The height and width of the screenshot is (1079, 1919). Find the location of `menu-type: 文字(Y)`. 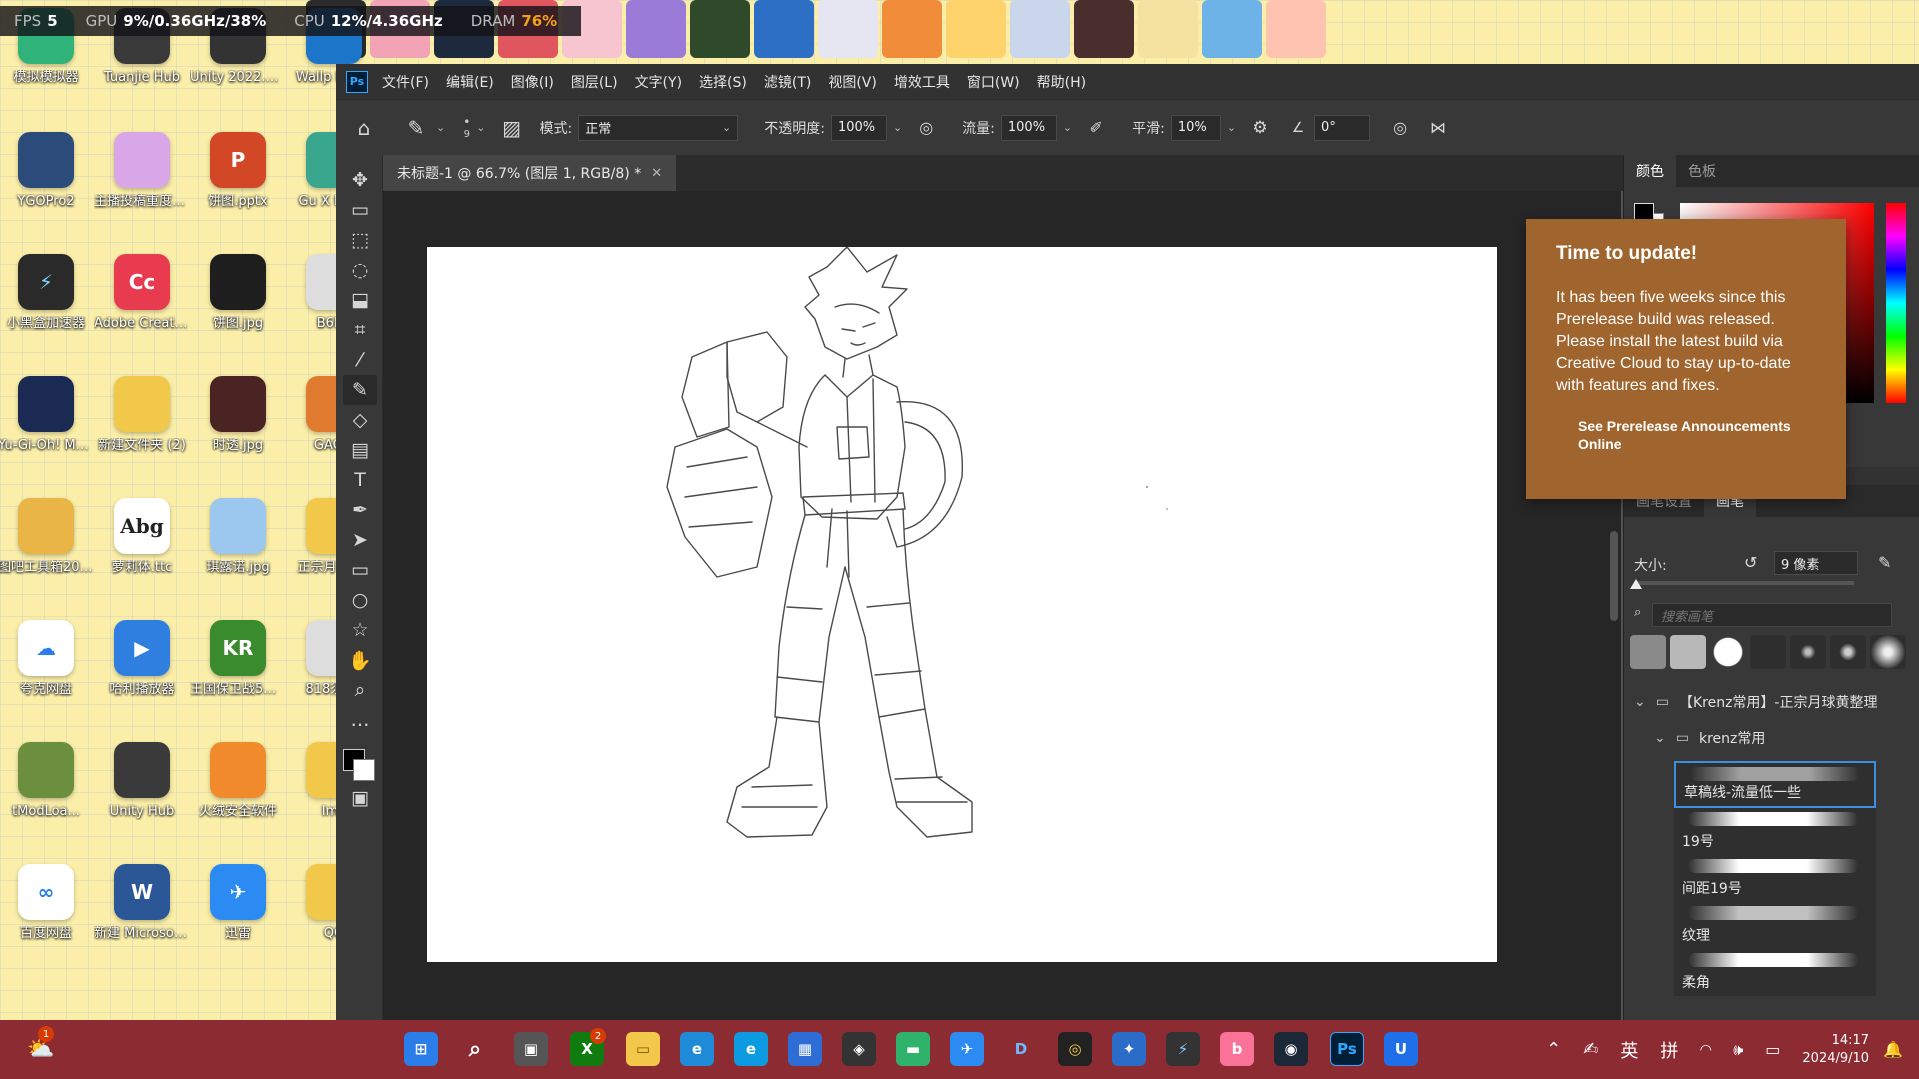

menu-type: 文字(Y) is located at coordinates (658, 82).